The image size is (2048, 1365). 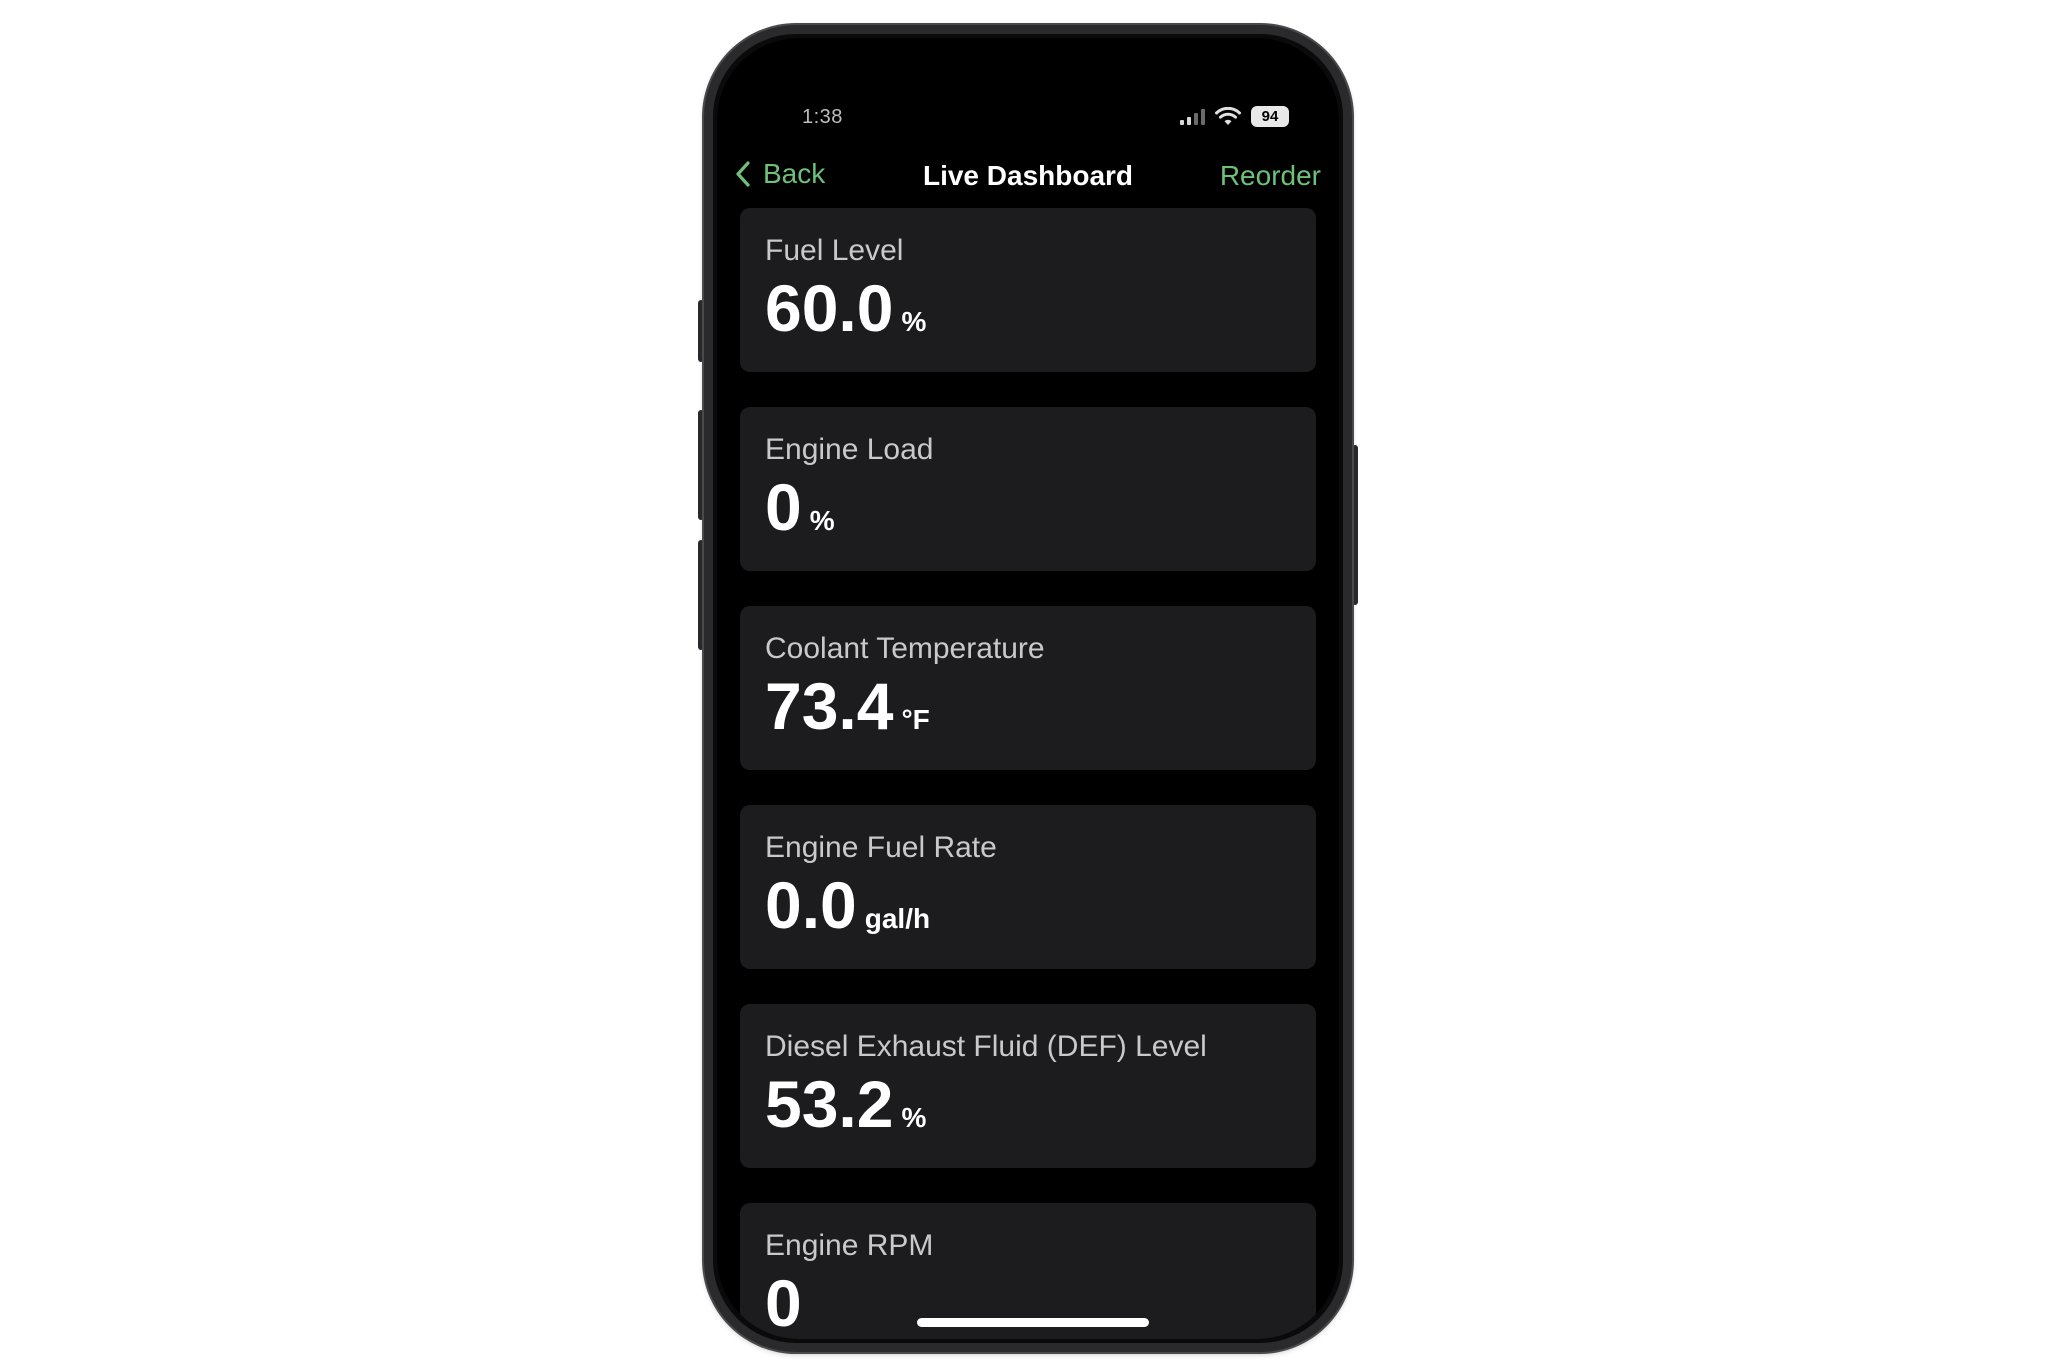 I want to click on cellular-signal-icon, so click(x=1192, y=116).